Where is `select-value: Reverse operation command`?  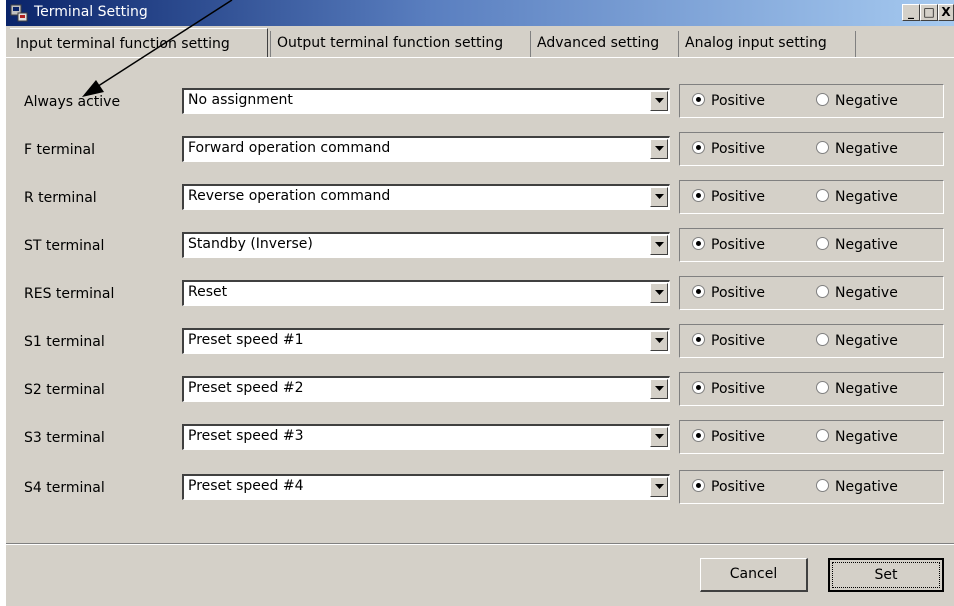
select-value: Reverse operation command is located at coordinates (289, 196).